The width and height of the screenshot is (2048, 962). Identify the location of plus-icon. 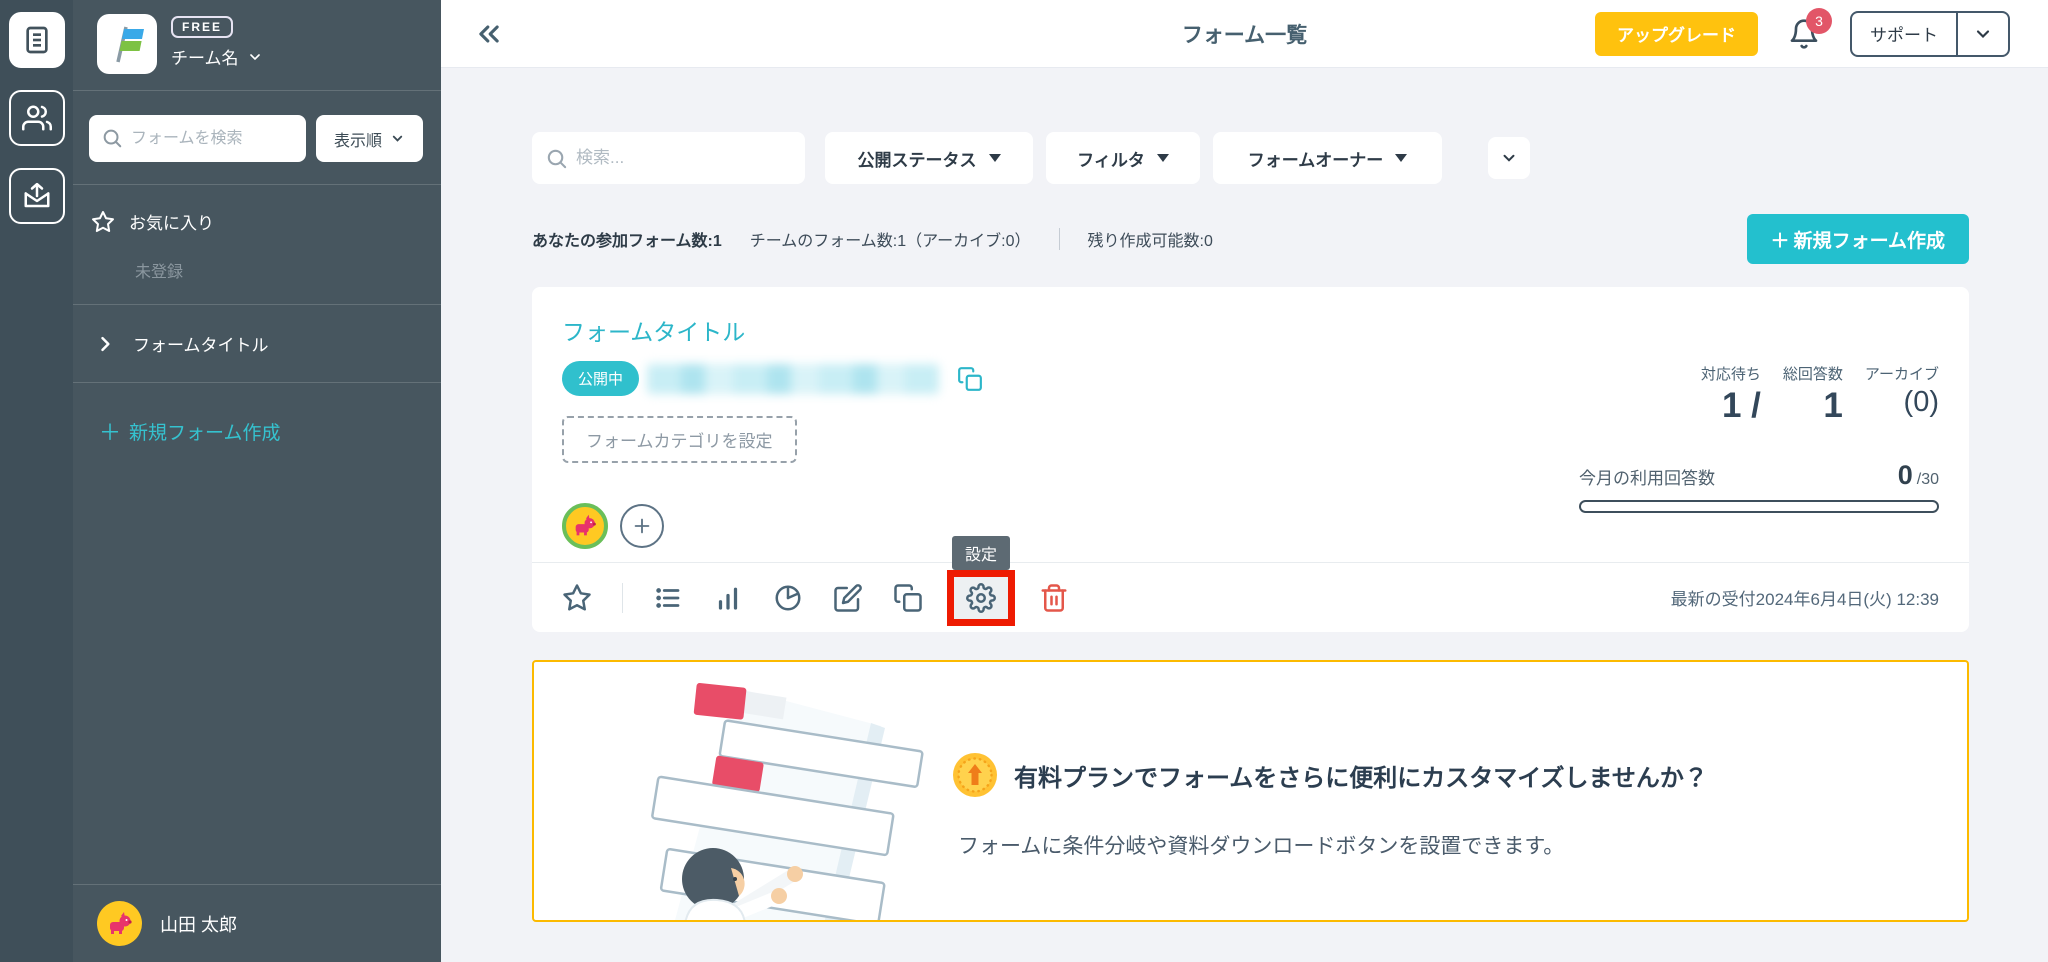
(642, 526).